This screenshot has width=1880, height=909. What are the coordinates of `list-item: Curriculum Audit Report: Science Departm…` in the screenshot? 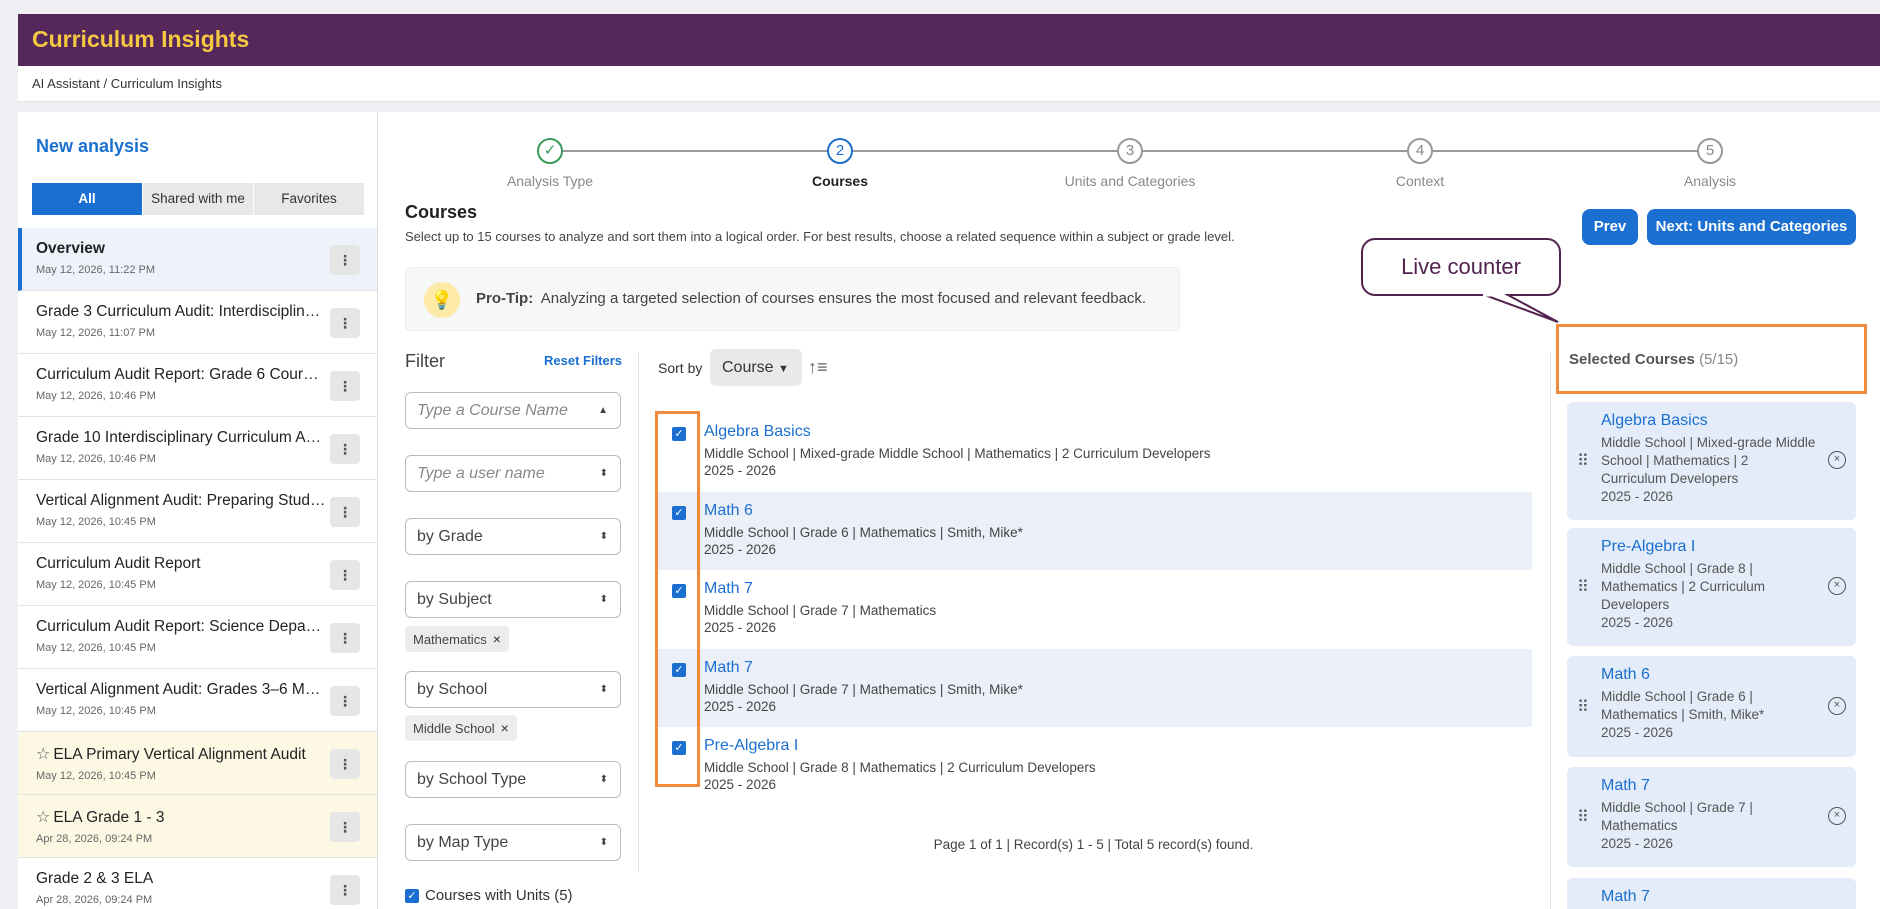 It's located at (197, 637).